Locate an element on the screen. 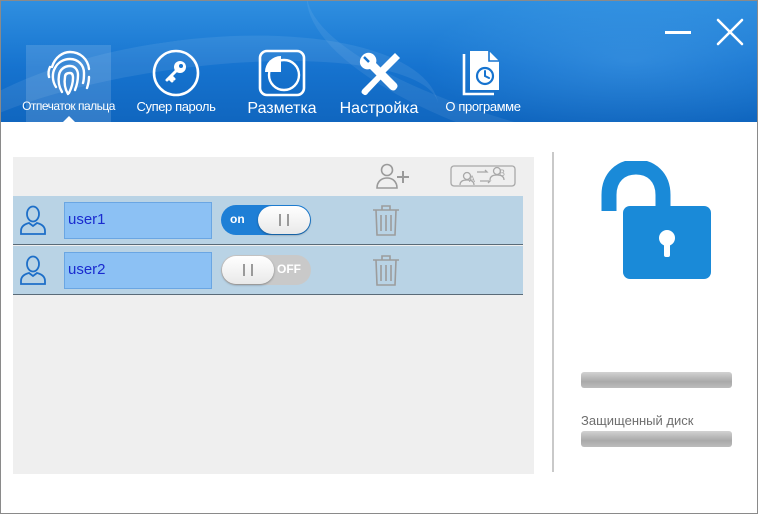 The image size is (758, 514). user-row: user2 OFF is located at coordinates (268, 270).